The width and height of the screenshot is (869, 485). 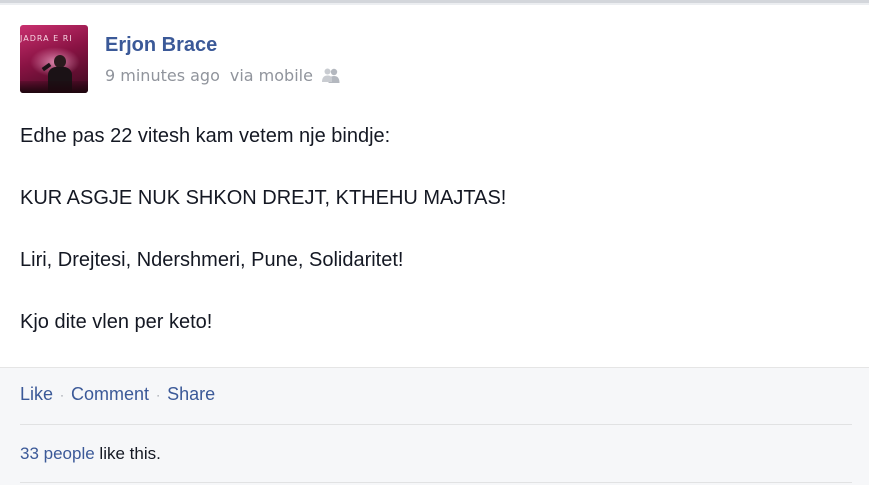 What do you see at coordinates (223, 75) in the screenshot?
I see `post-meta: 9 minutes ago via mobile` at bounding box center [223, 75].